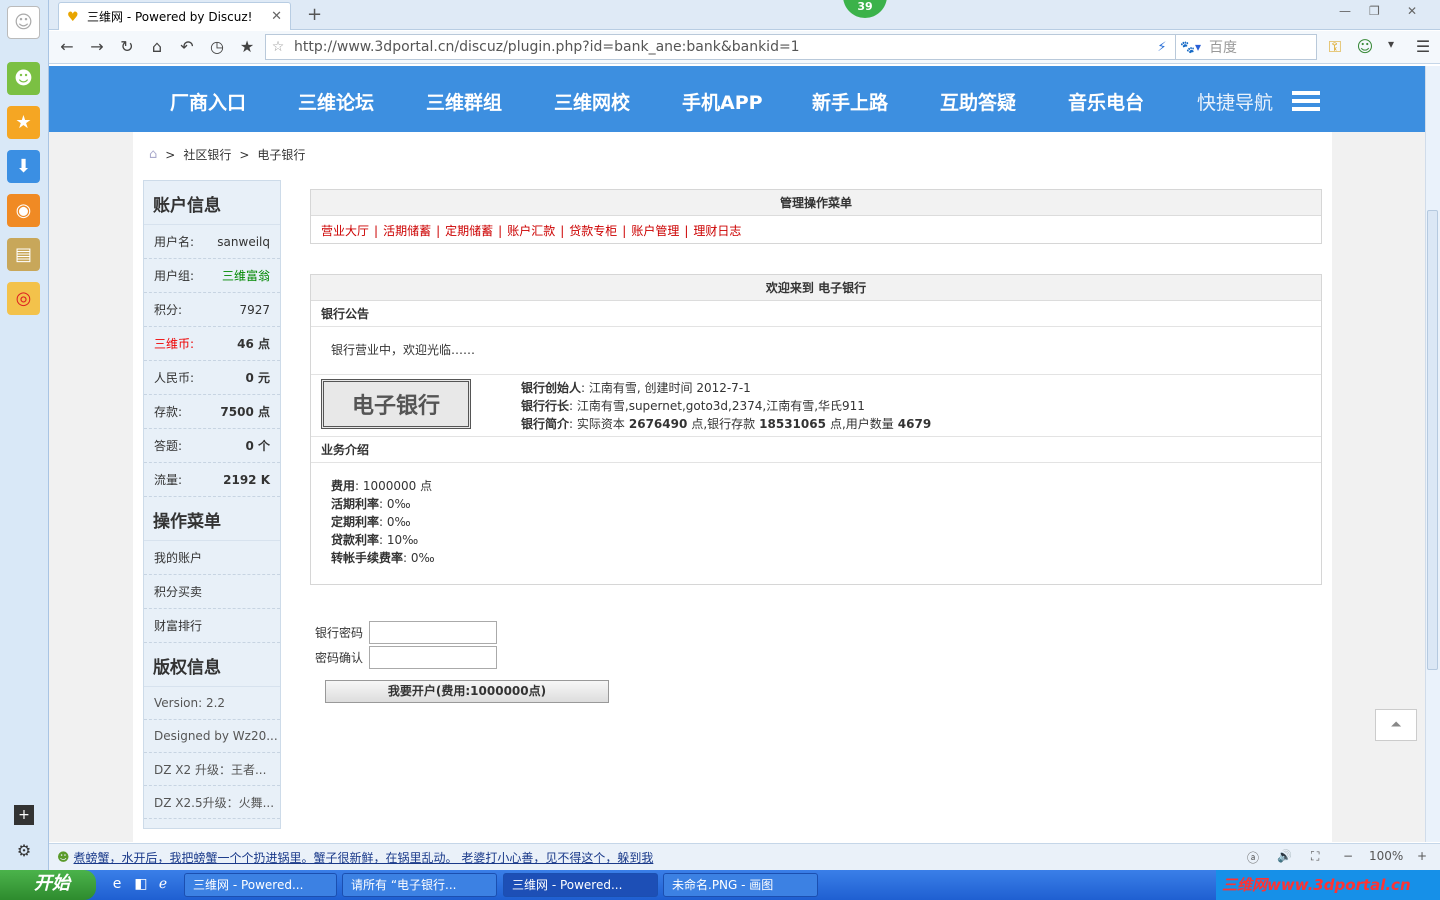  What do you see at coordinates (314, 14) in the screenshot?
I see `new-tab-icon: +` at bounding box center [314, 14].